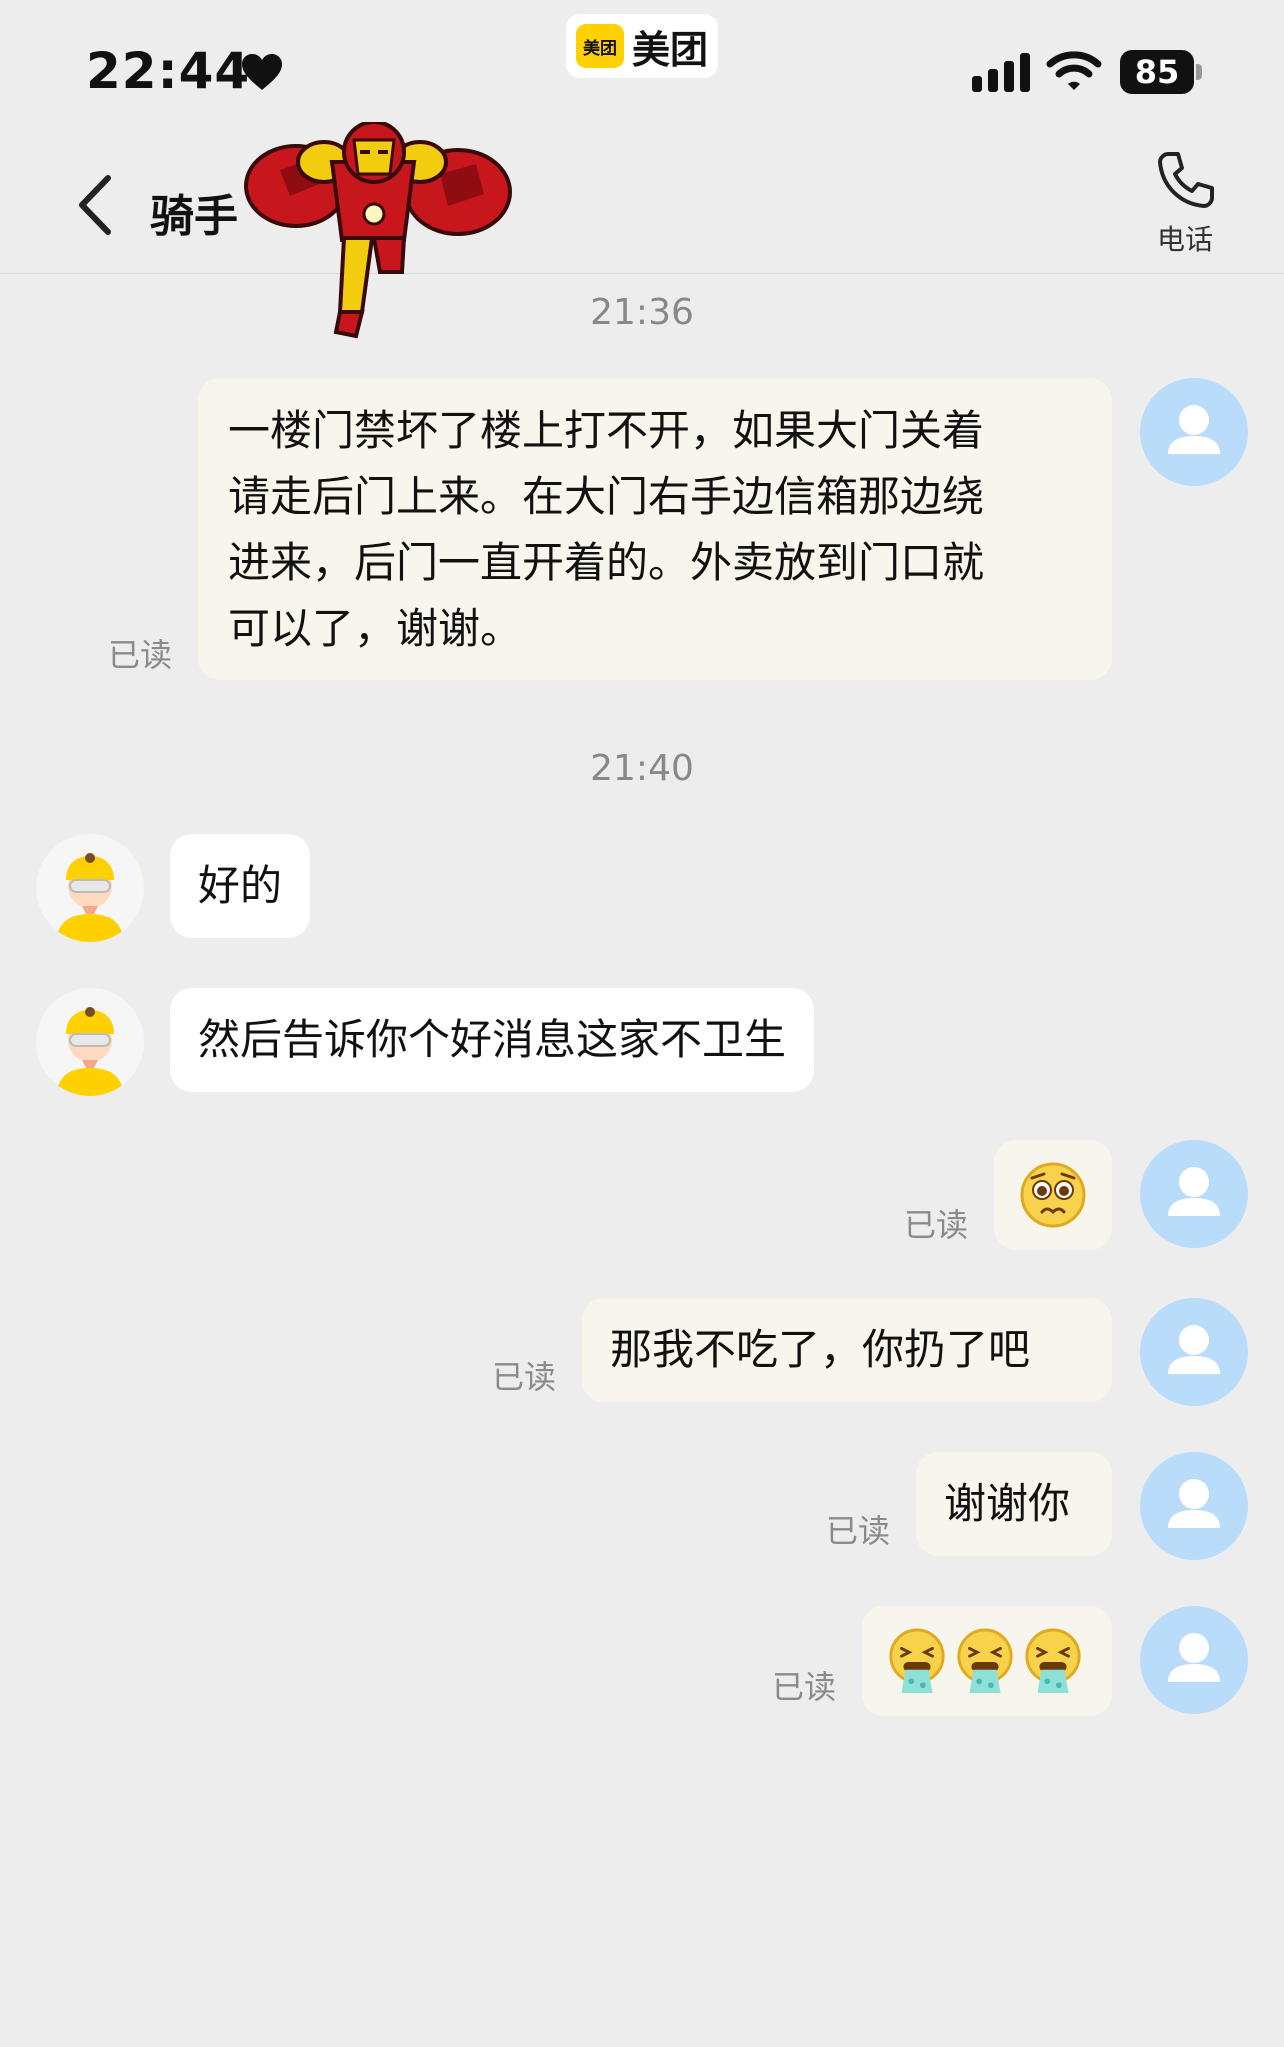  I want to click on message-bubble-me: 那我不吃了，你扔了吧, so click(847, 1350).